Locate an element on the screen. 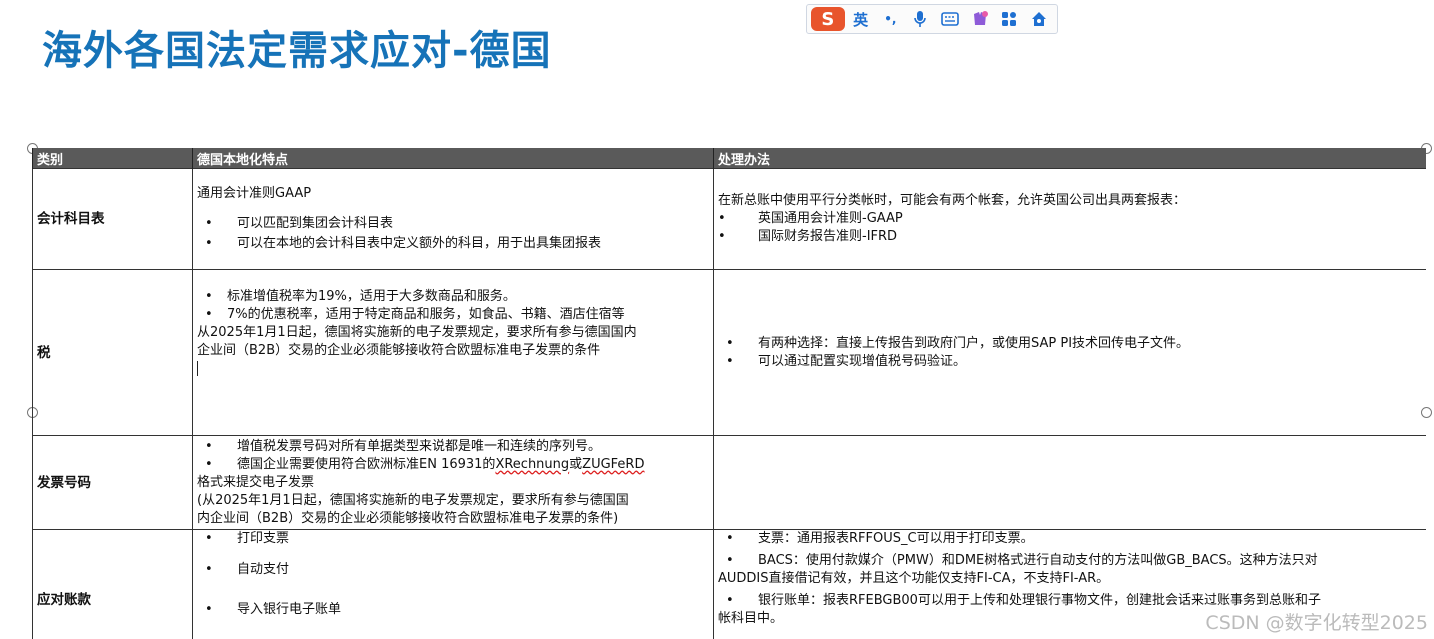  watermark: CSDN @数字化转型2025 is located at coordinates (1316, 623).